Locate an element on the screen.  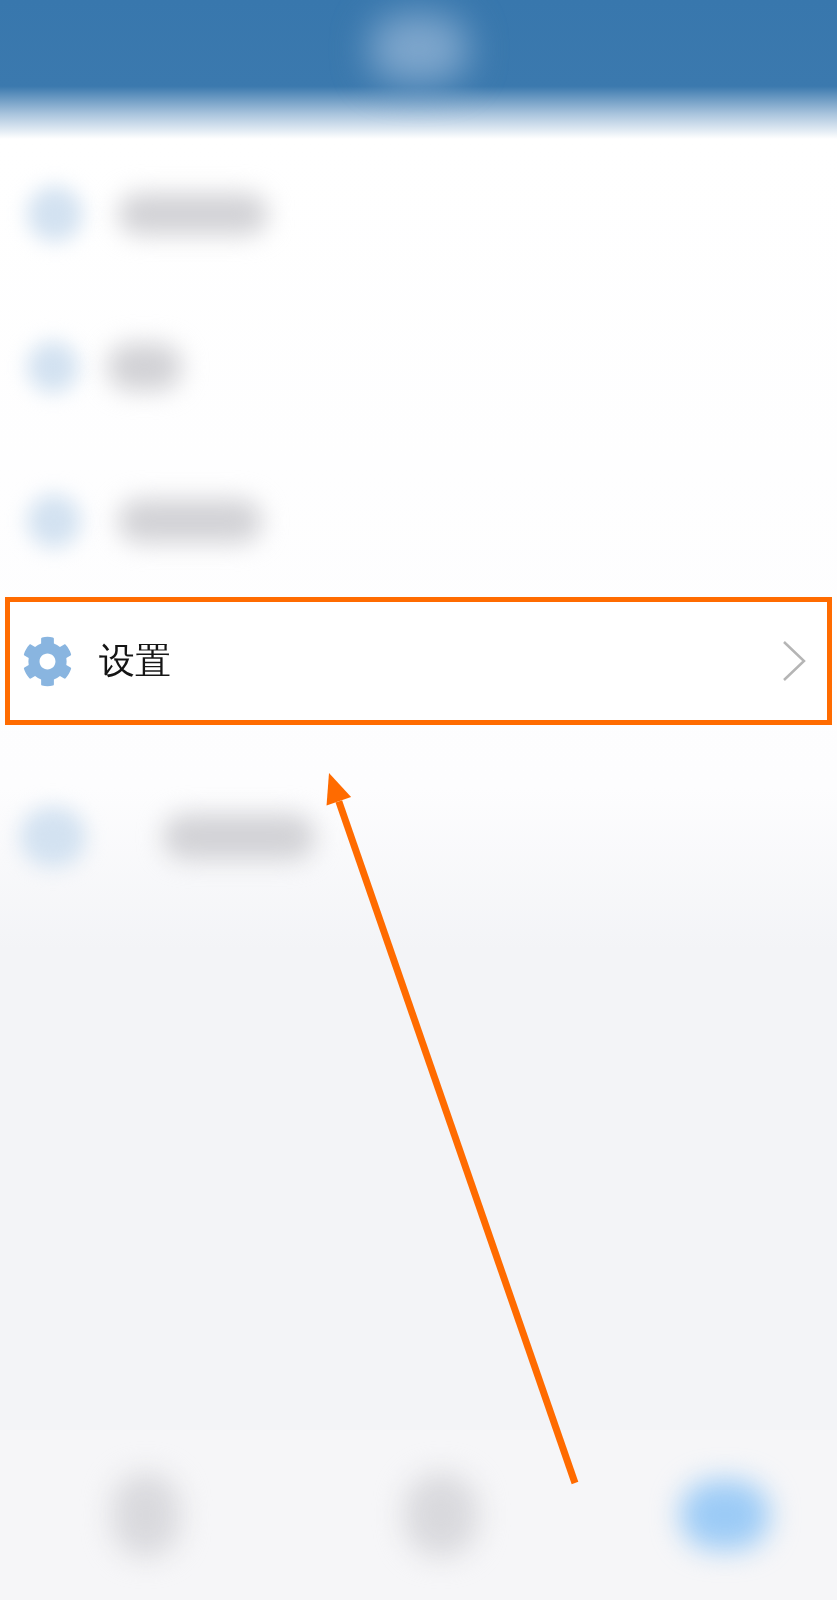
blurred-tab-icon is located at coordinates (725, 1515).